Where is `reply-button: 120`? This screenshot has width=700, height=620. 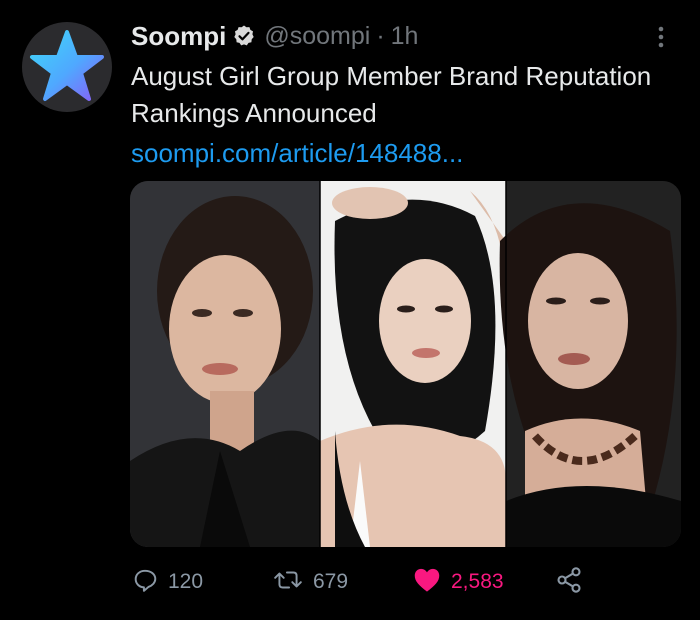 reply-button: 120 is located at coordinates (167, 582).